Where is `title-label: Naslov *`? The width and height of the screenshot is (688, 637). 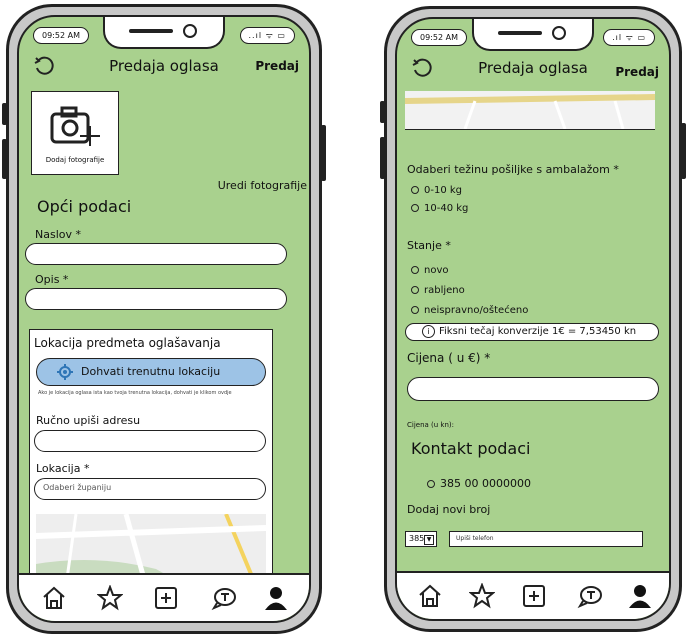
title-label: Naslov * is located at coordinates (58, 234).